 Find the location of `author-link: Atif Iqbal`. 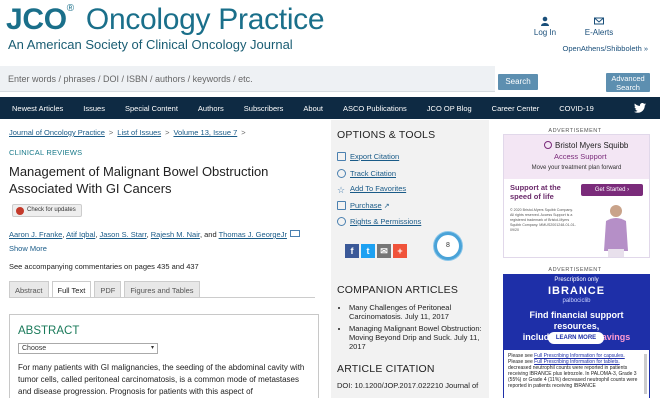

author-link: Atif Iqbal is located at coordinates (80, 234).